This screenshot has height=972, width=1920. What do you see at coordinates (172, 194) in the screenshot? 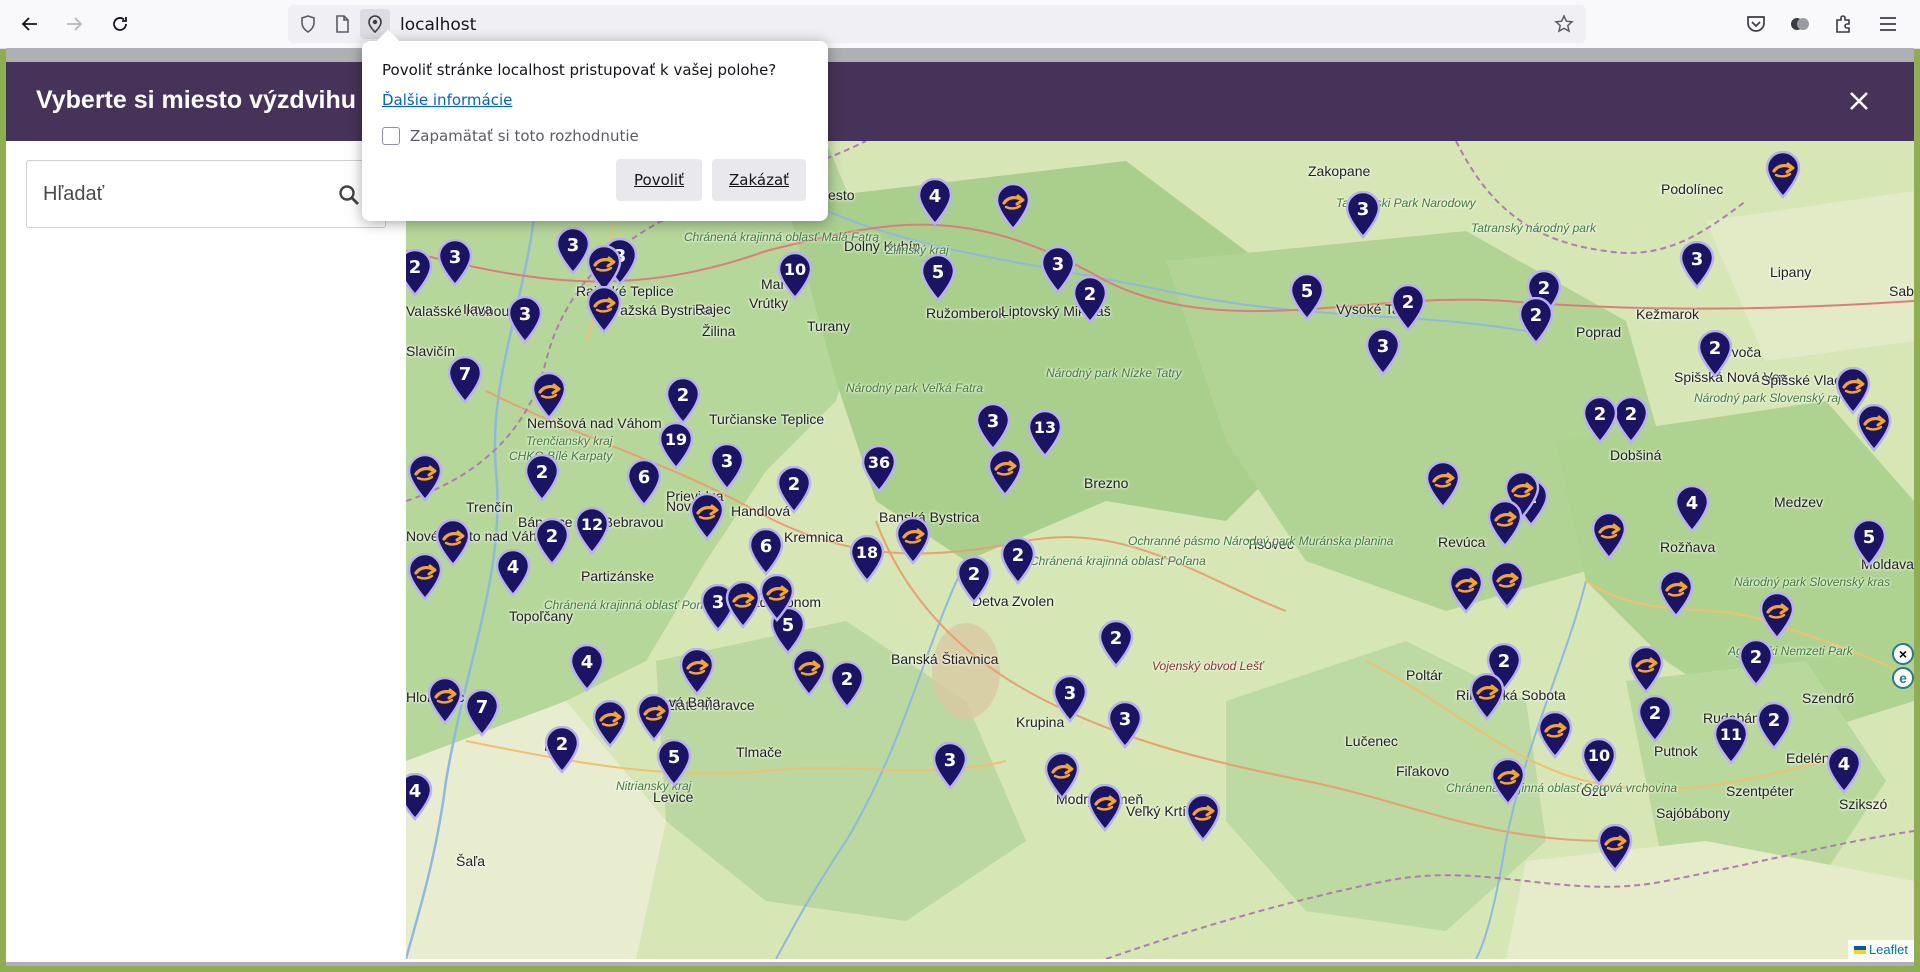
I see `search-input` at bounding box center [172, 194].